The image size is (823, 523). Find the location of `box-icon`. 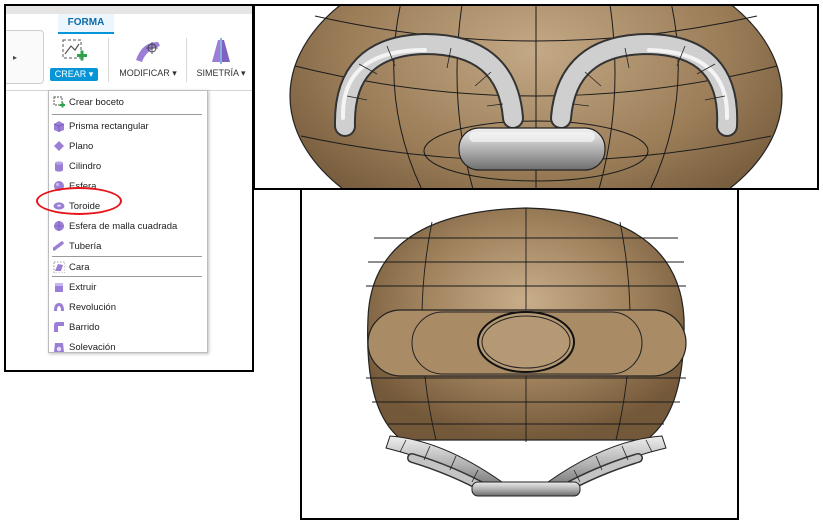

box-icon is located at coordinates (59, 126).